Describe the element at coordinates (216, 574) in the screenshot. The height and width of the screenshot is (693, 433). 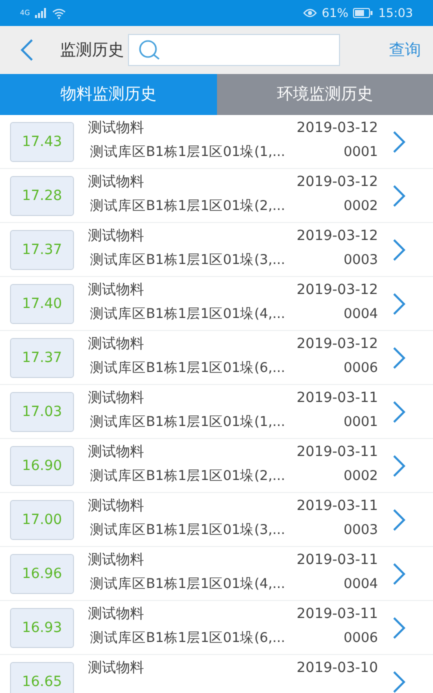
I see `record-row: 16.96 测试物料 2019-03-11 测试库区B1栋1层1区01垛(4,... 0004` at that location.